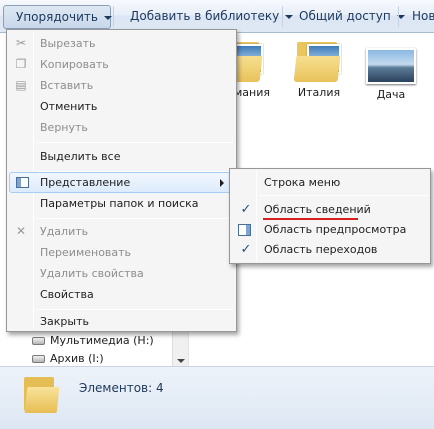 The width and height of the screenshot is (434, 429). Describe the element at coordinates (317, 209) in the screenshot. I see `submenu-item-label: Область сведений` at that location.